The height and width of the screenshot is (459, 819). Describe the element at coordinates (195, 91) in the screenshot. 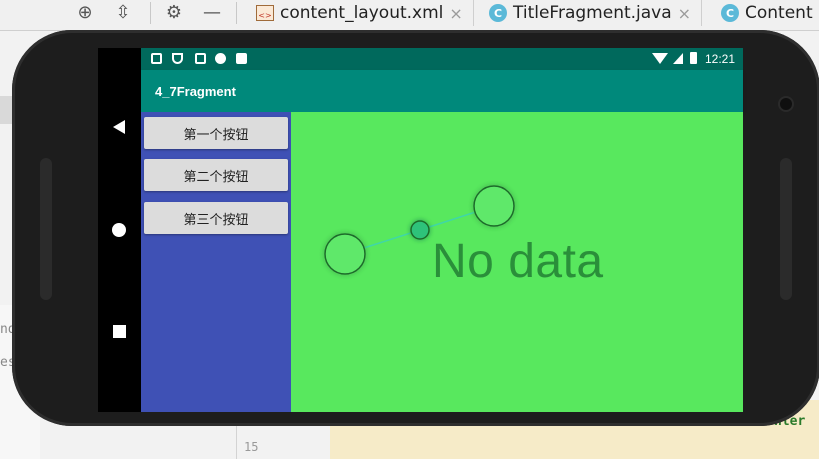

I see `app-title: 4_7Fragment` at that location.